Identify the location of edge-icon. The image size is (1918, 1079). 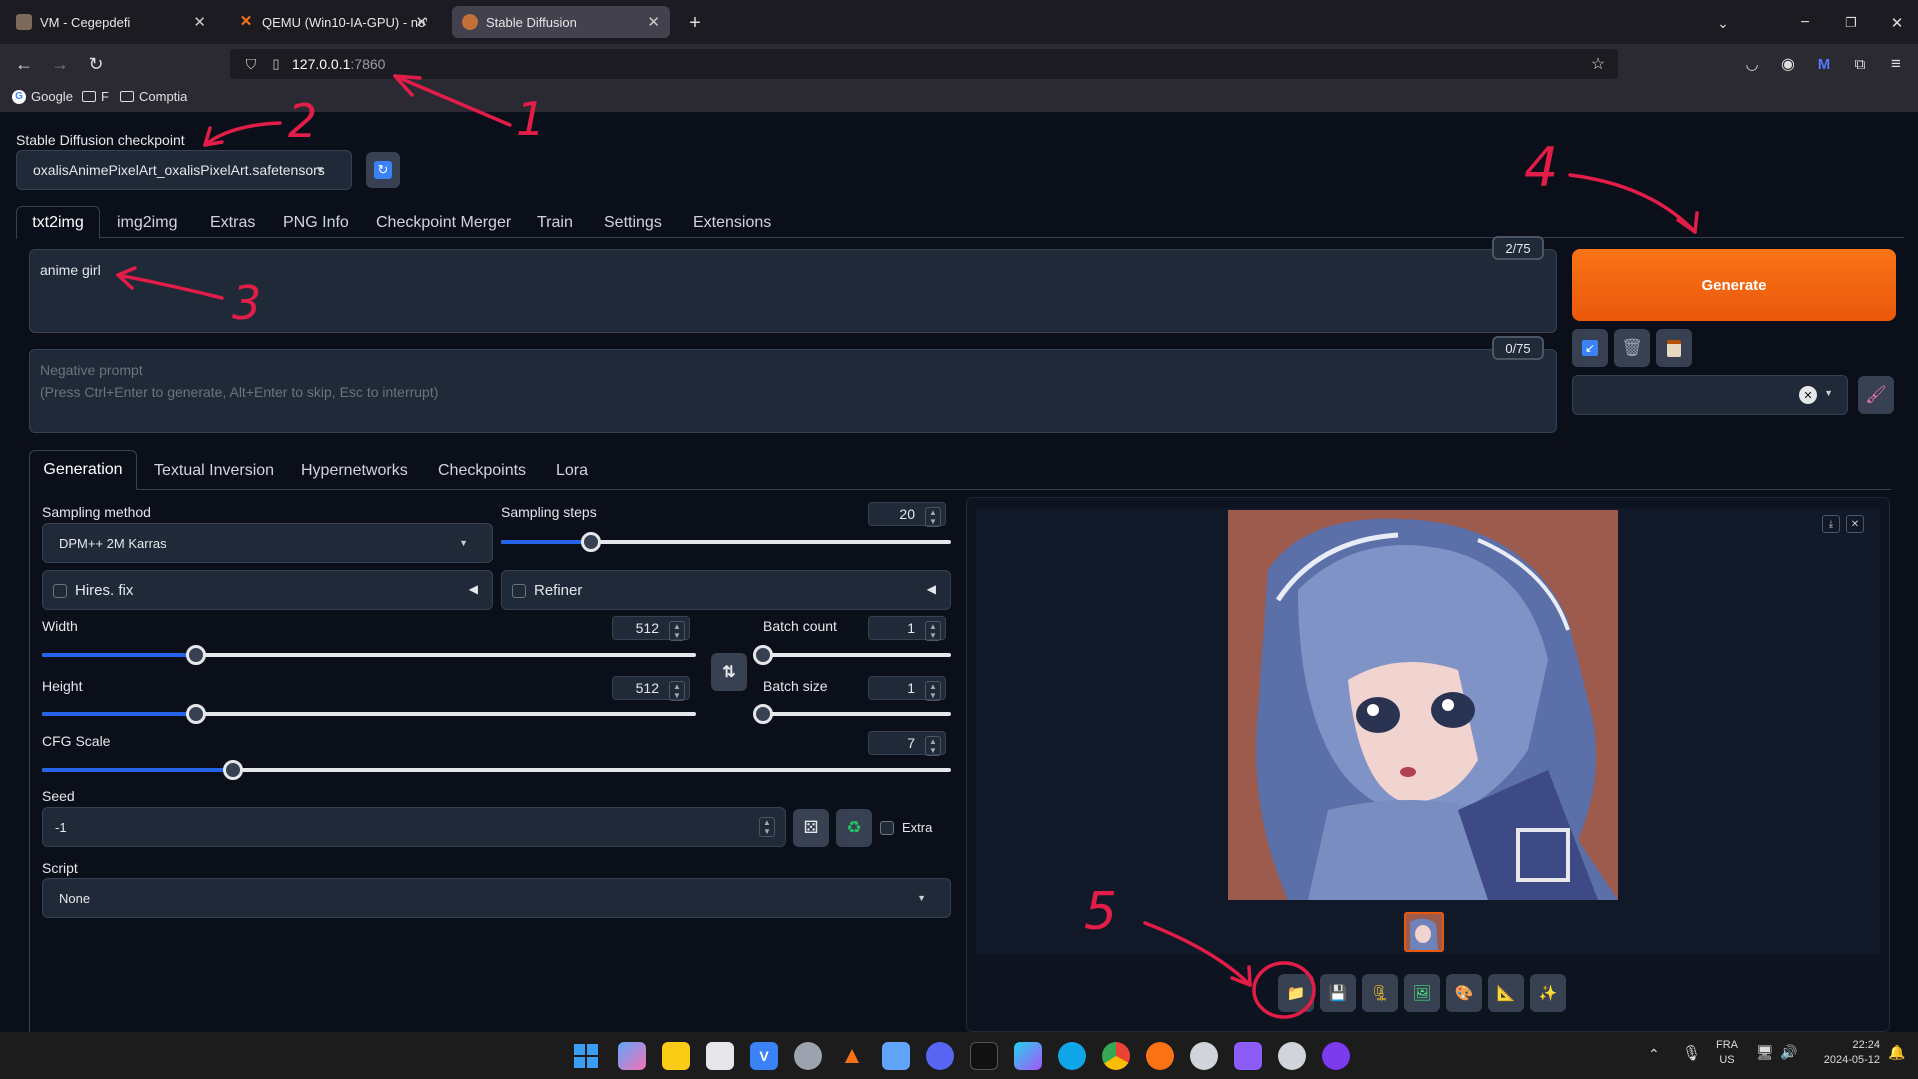
(1072, 1056).